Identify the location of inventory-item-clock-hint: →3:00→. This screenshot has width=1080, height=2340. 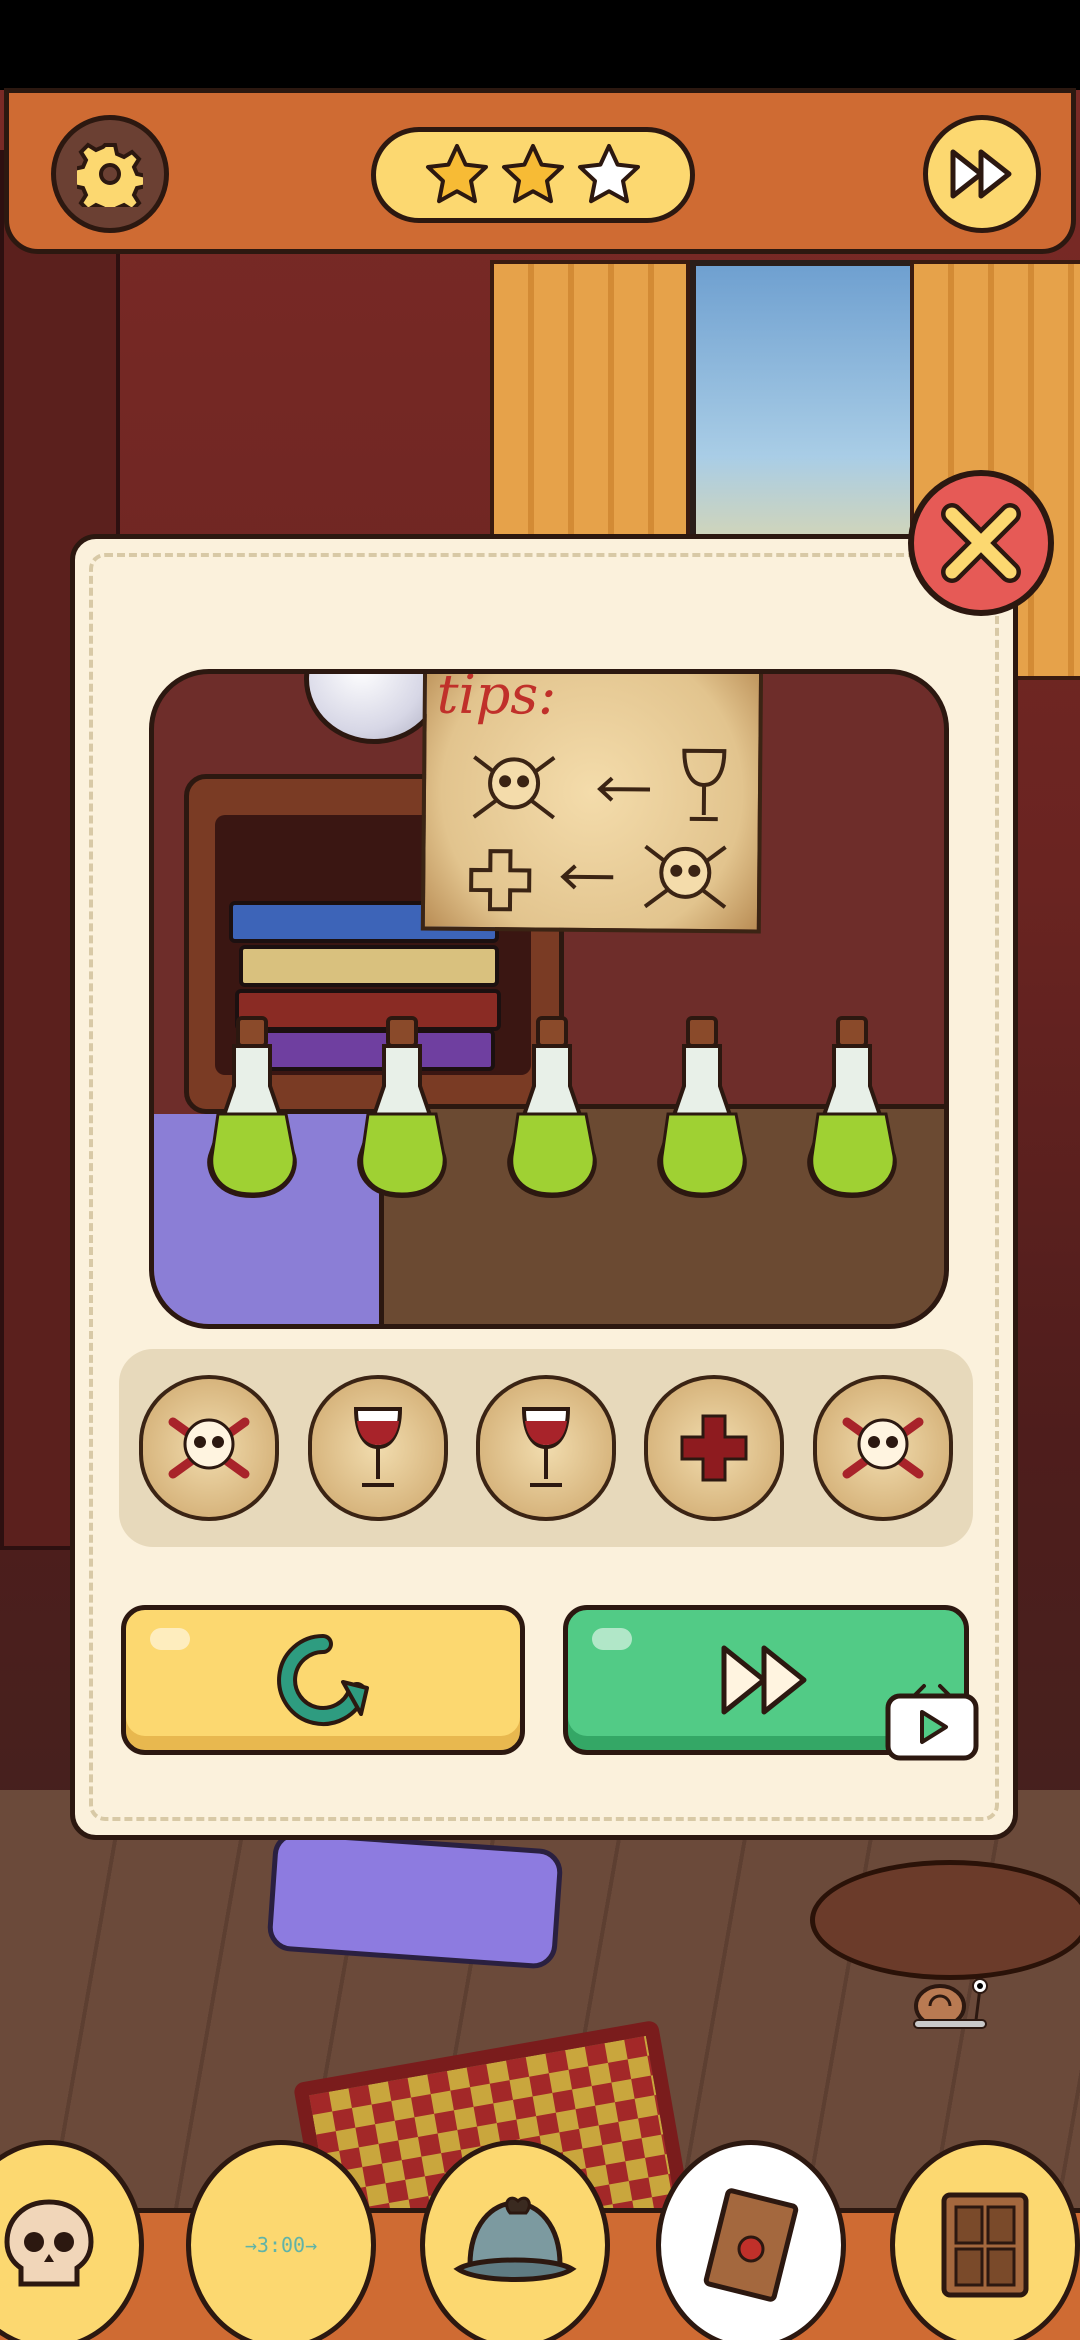
(281, 2240).